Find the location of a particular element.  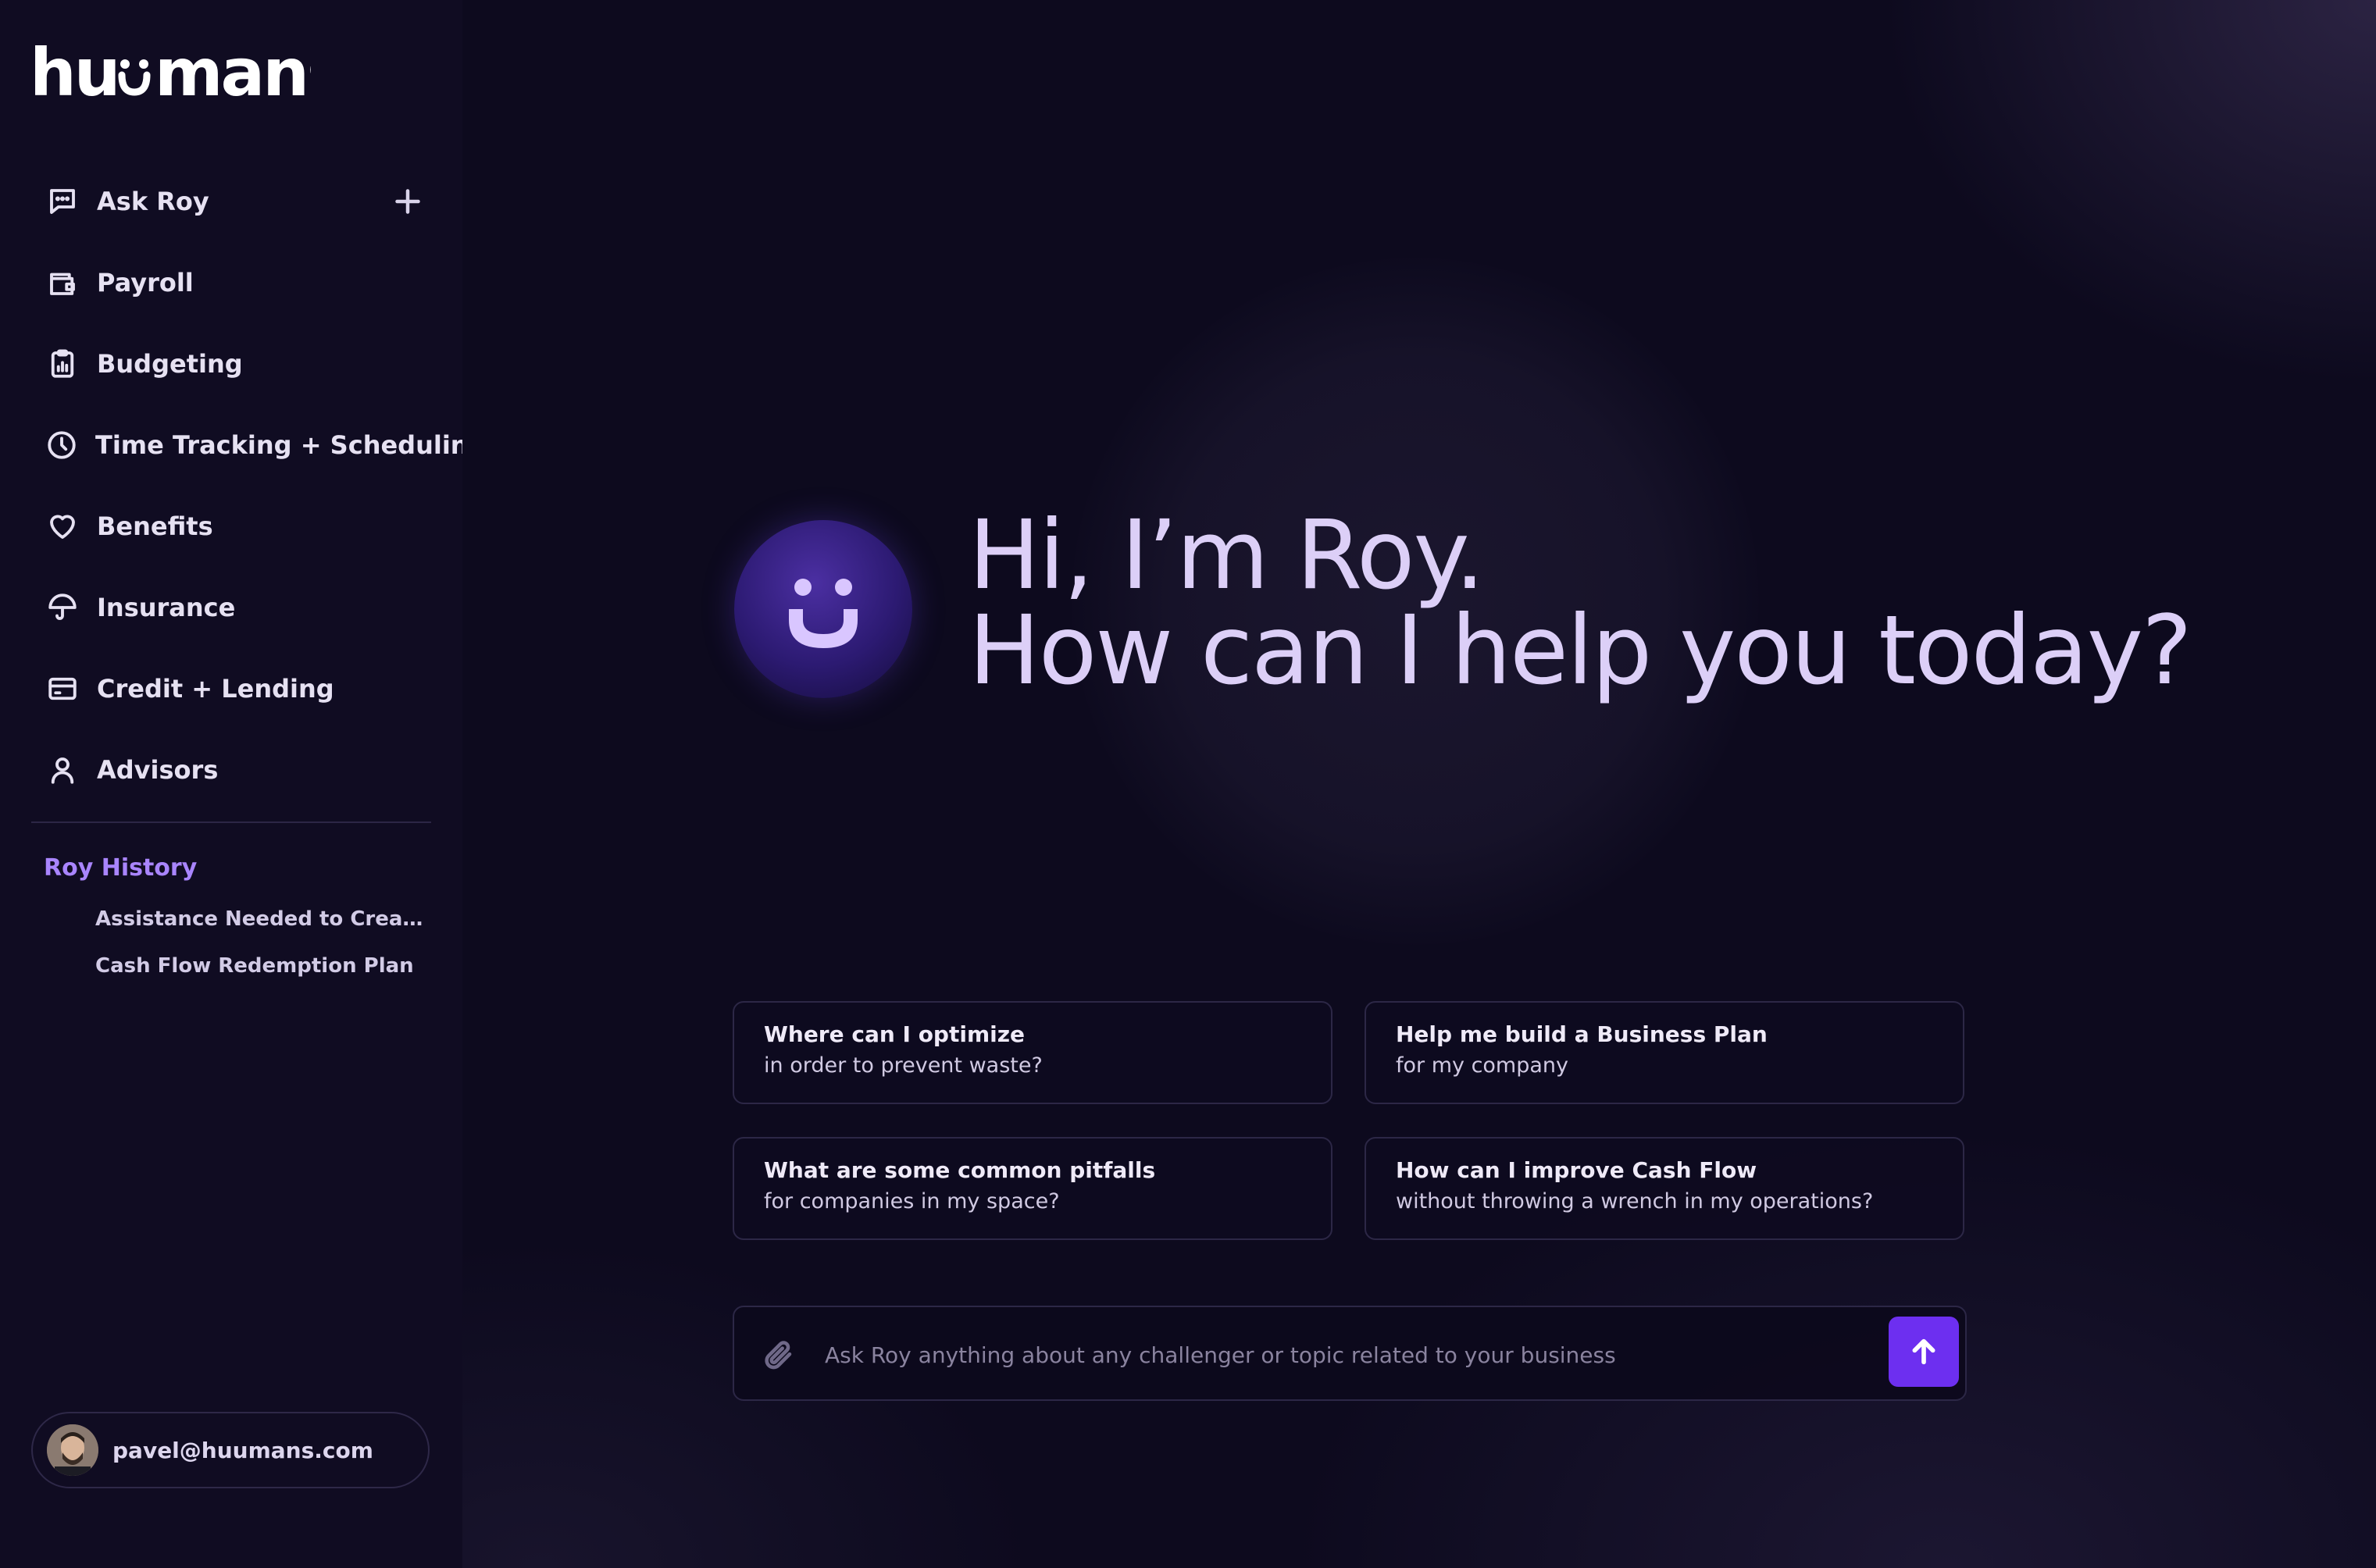

clipboard-chart-icon is located at coordinates (62, 364).